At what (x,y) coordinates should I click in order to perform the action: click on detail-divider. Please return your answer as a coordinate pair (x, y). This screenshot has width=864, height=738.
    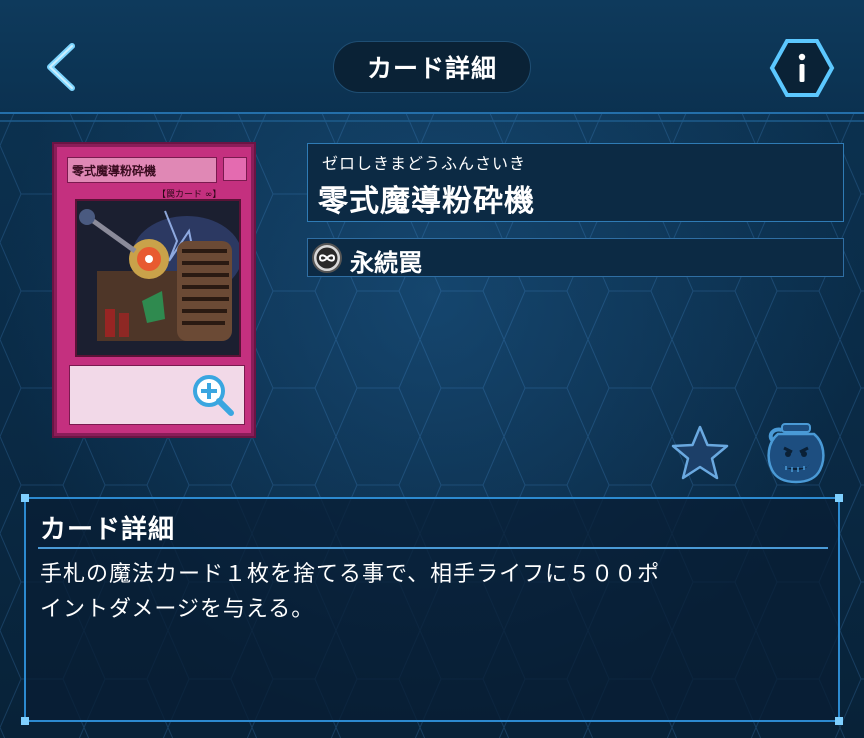
    Looking at the image, I should click on (433, 548).